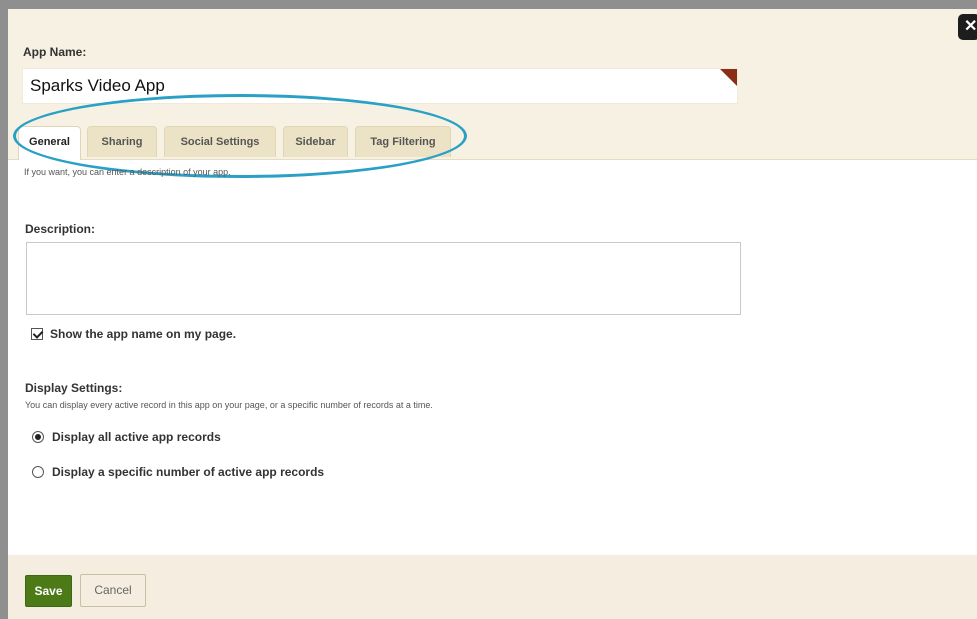 The width and height of the screenshot is (977, 619). What do you see at coordinates (48, 591) in the screenshot?
I see `save-button: Save` at bounding box center [48, 591].